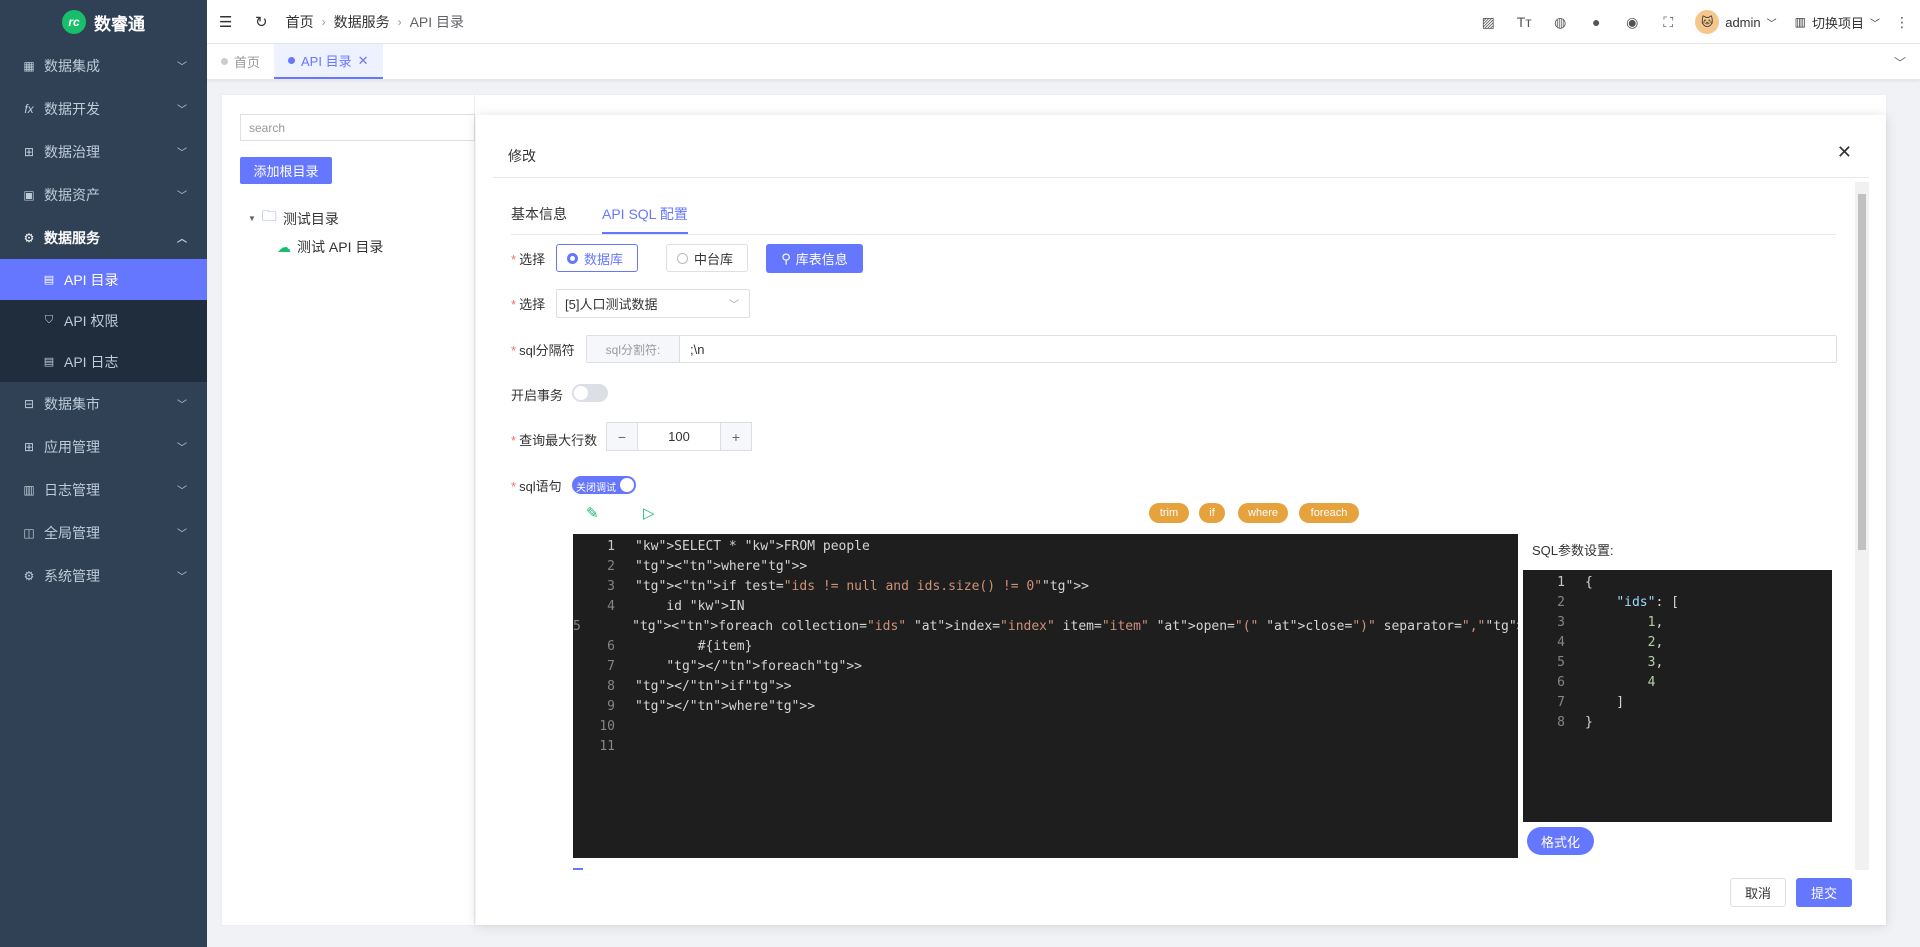 The width and height of the screenshot is (1920, 947). What do you see at coordinates (592, 513) in the screenshot?
I see `magic-wand-icon: ✎` at bounding box center [592, 513].